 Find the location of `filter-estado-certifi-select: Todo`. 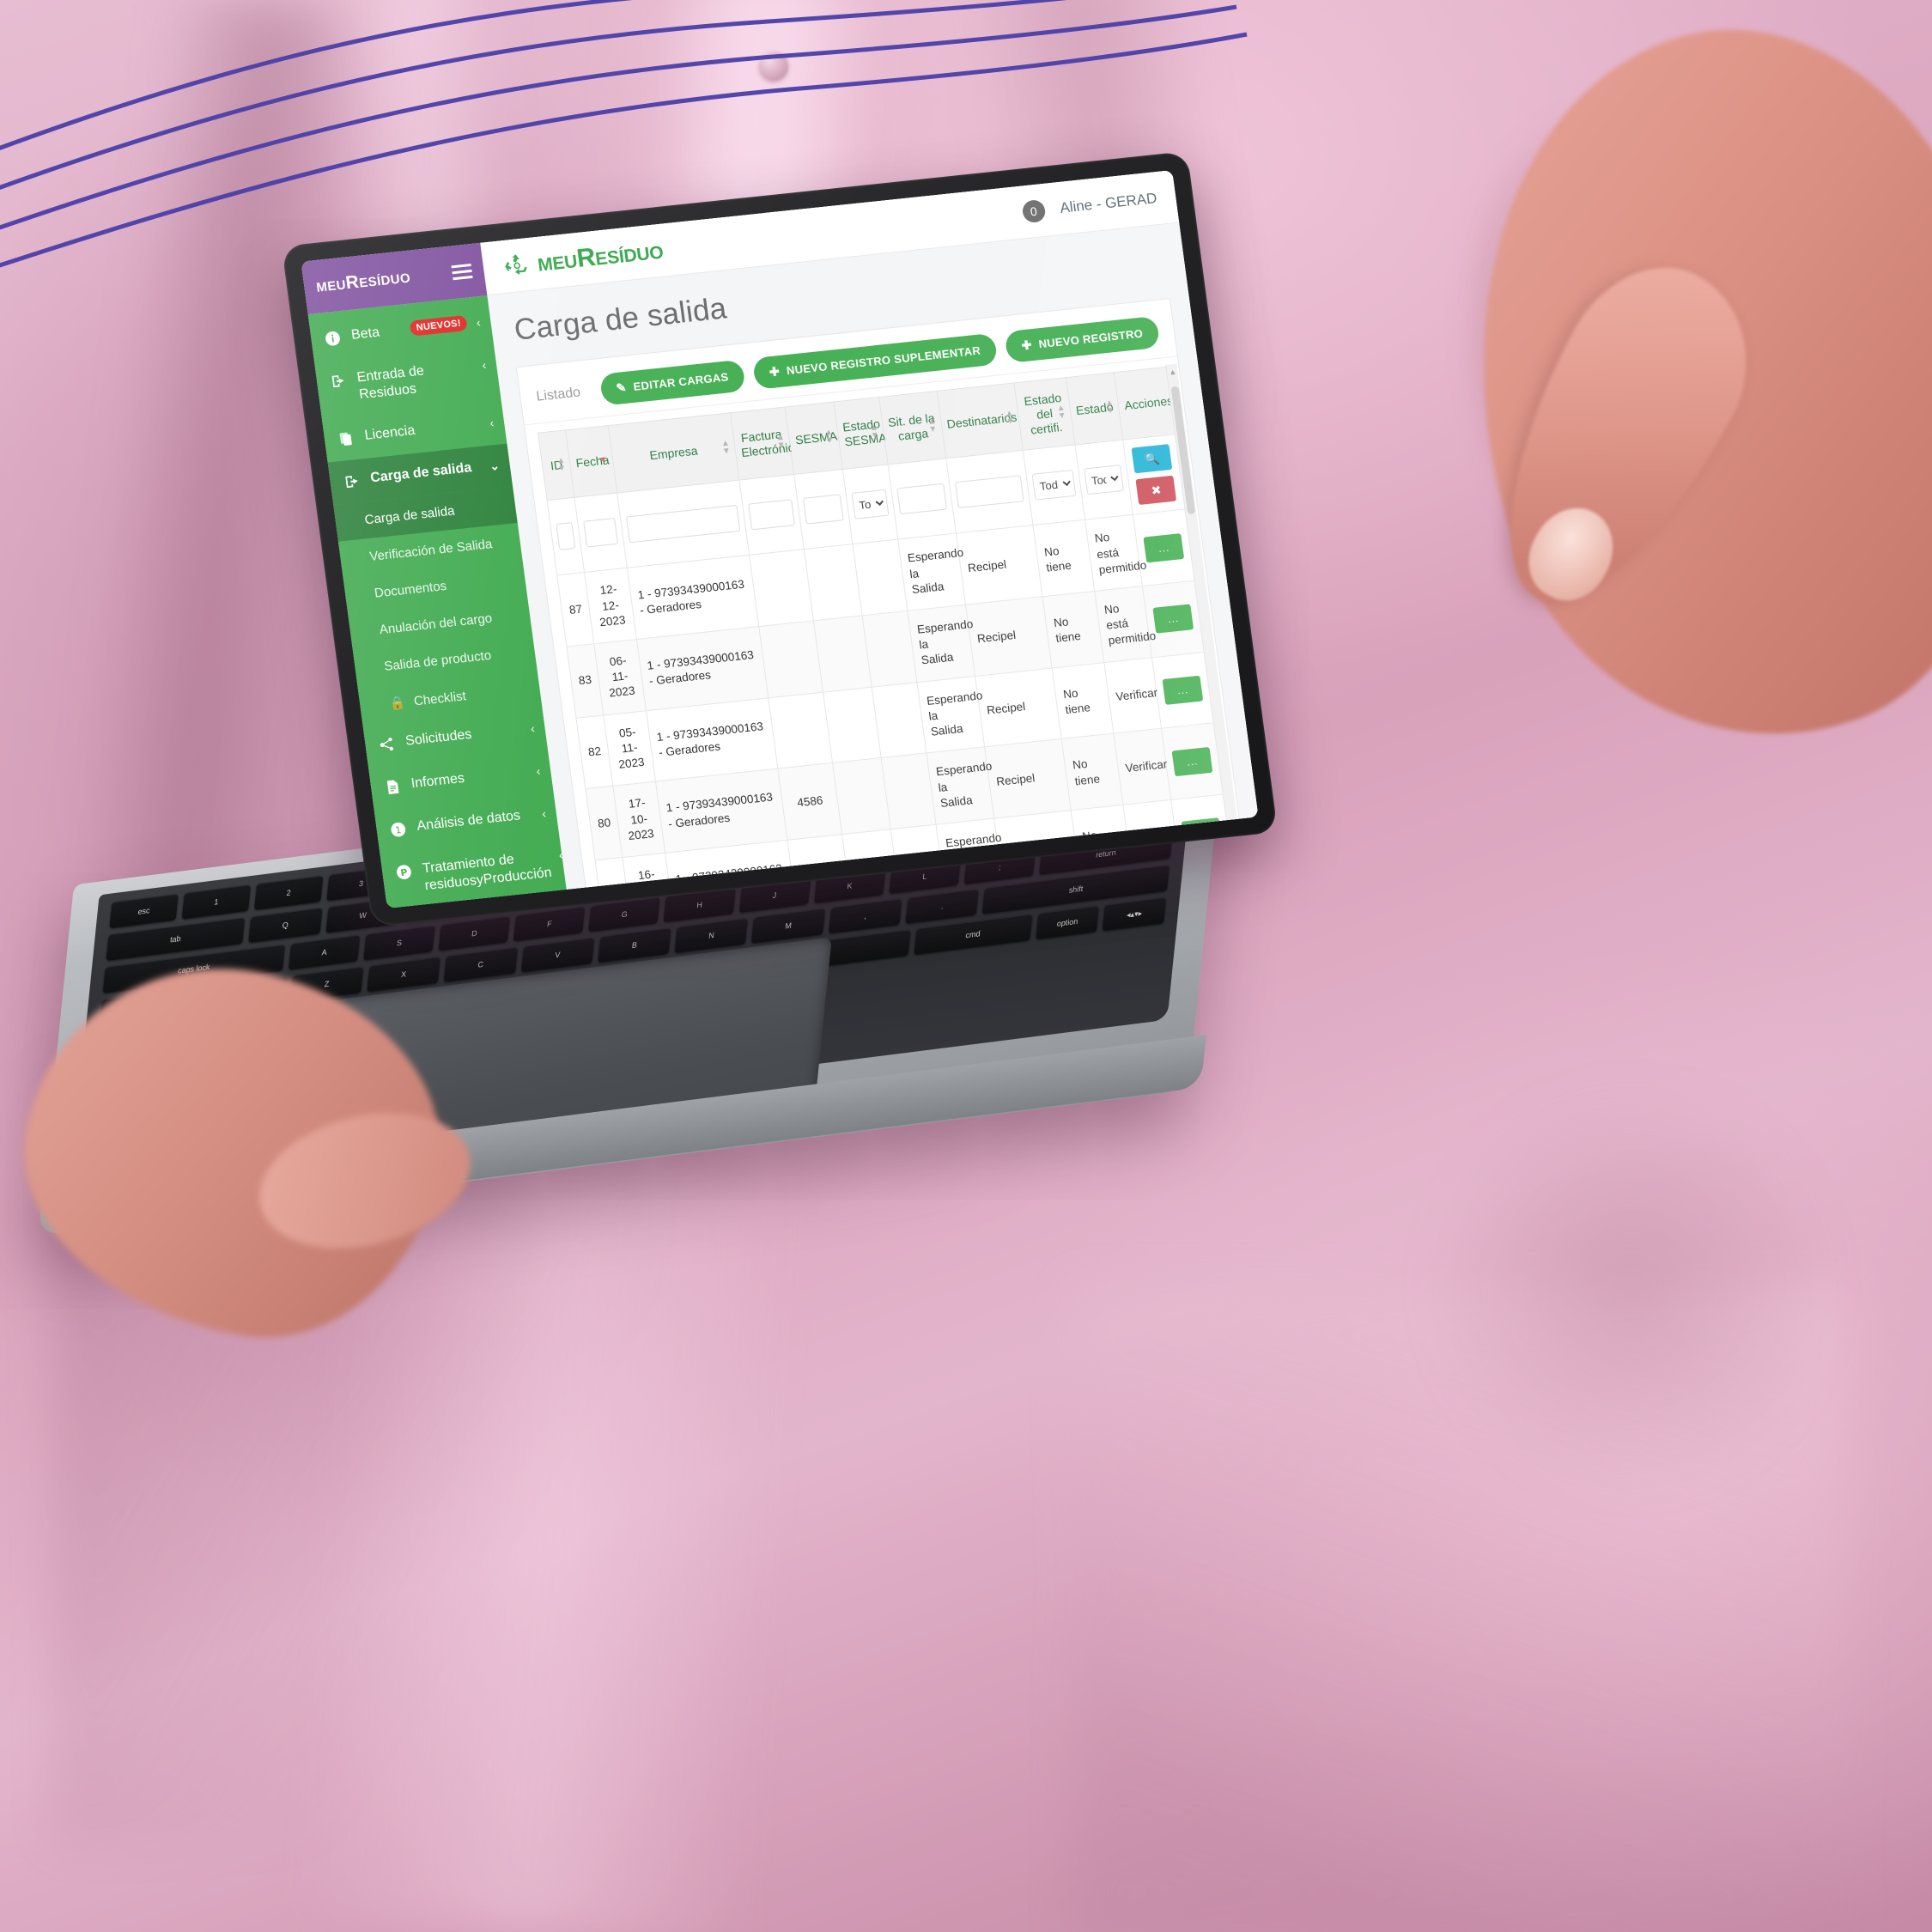

filter-estado-certifi-select: Todo is located at coordinates (1054, 486).